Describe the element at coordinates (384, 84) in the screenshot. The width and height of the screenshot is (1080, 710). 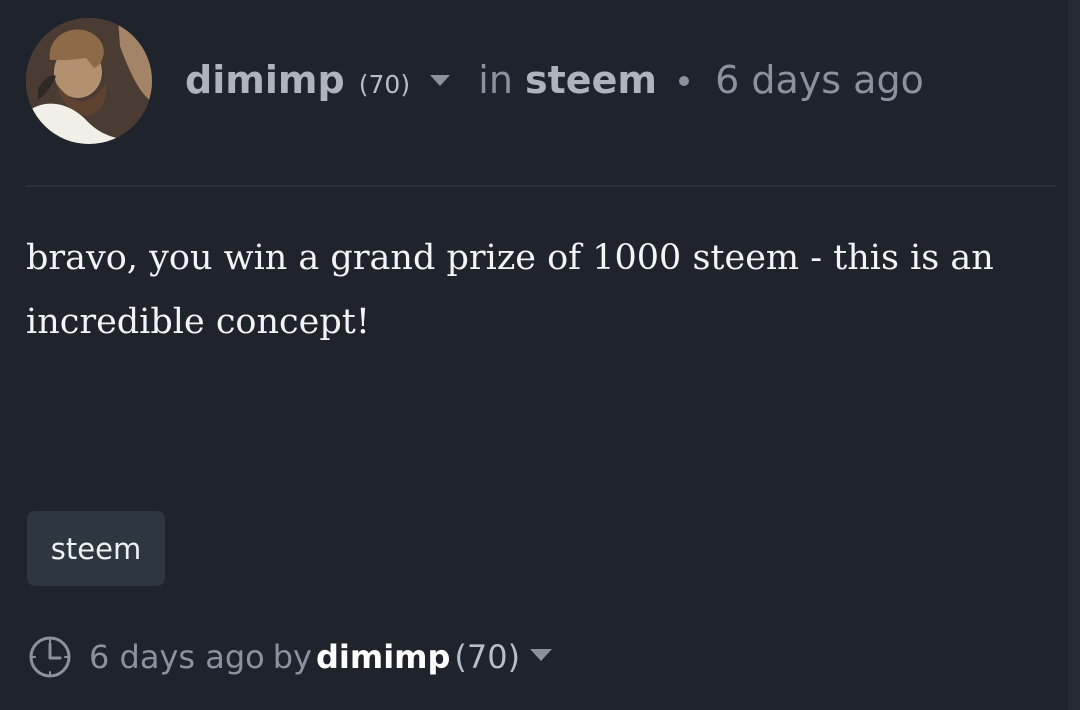
I see `author-reputation: (70)` at that location.